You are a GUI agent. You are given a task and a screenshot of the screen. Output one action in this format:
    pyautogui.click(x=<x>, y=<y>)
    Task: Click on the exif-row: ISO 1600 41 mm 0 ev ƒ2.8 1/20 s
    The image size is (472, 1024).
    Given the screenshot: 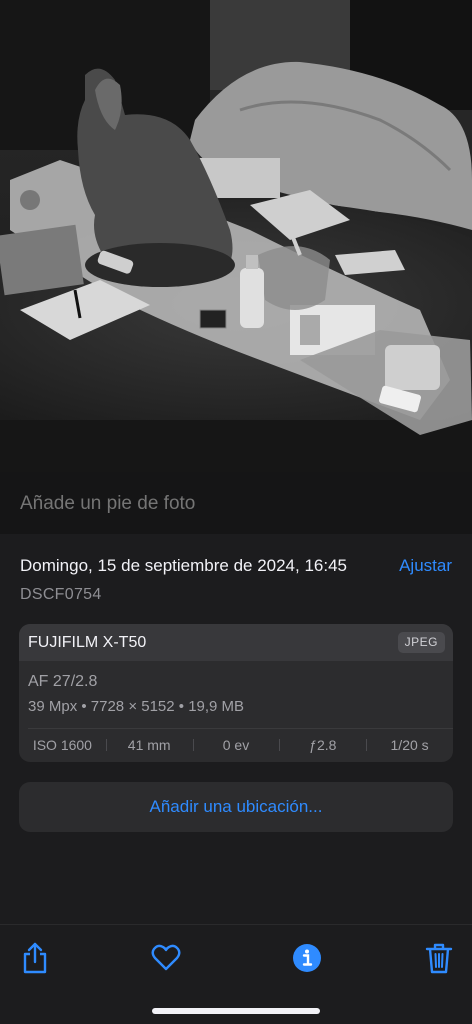 What is the action you would take?
    pyautogui.click(x=236, y=745)
    